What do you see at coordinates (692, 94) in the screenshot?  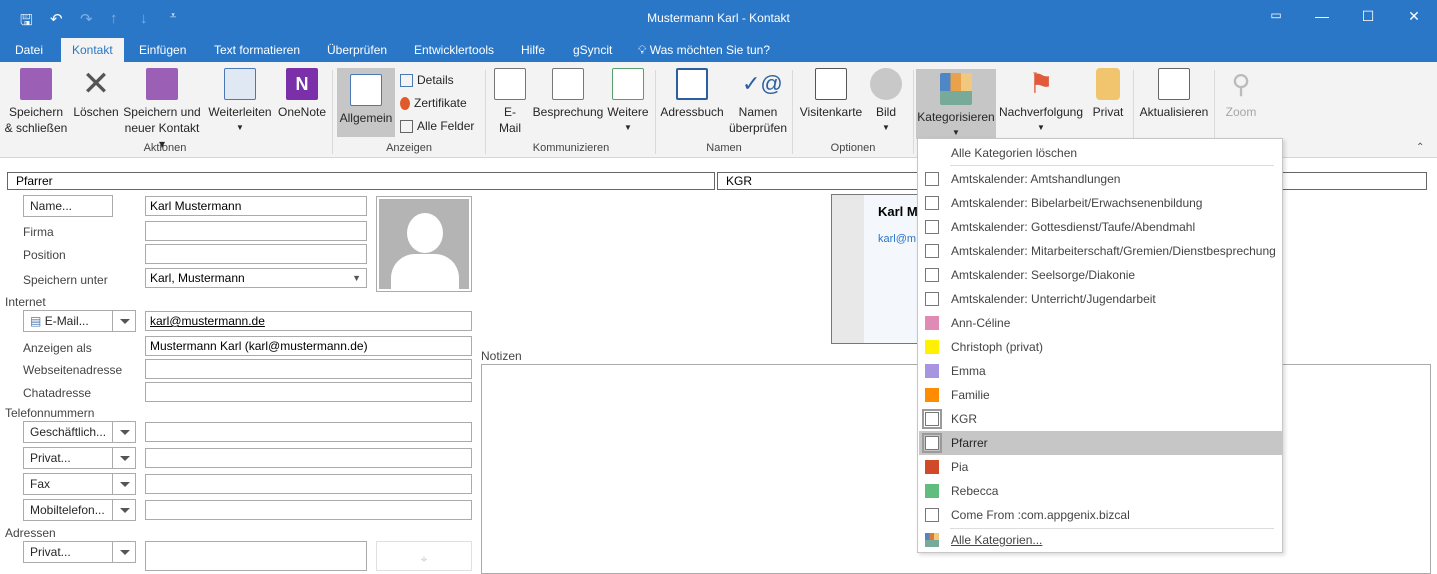 I see `addressbook-button: Adressbuch` at bounding box center [692, 94].